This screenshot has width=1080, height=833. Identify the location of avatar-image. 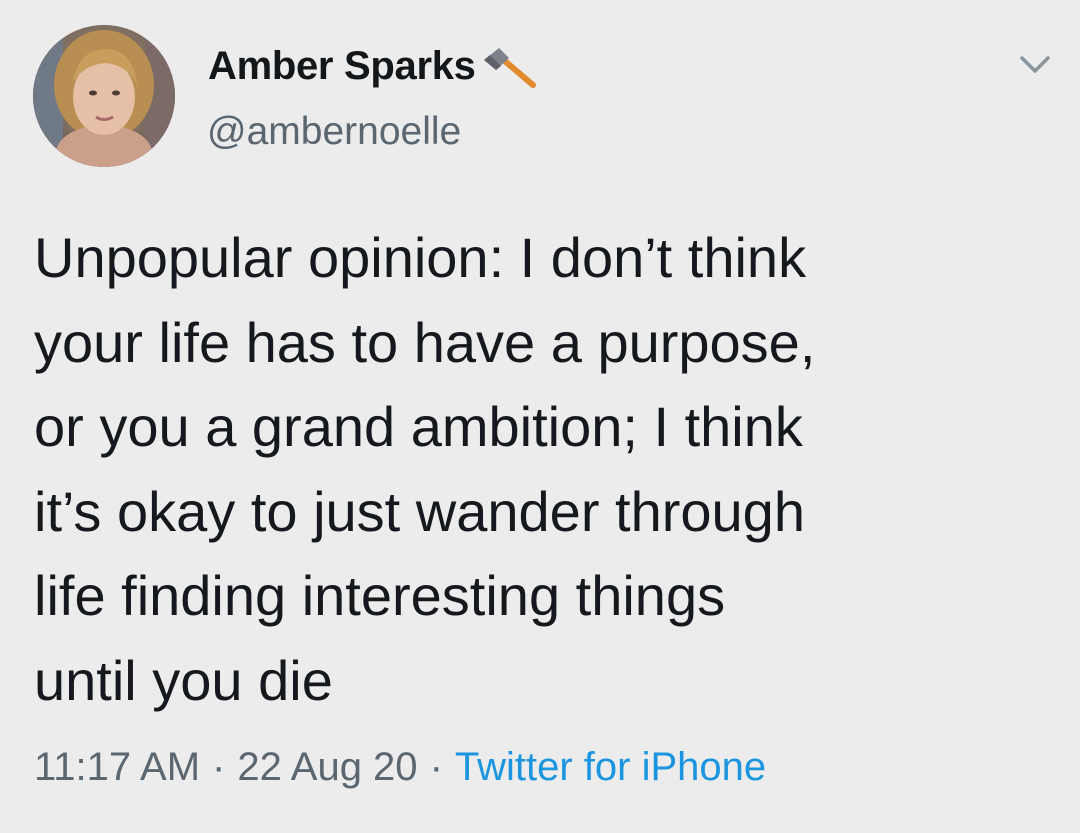
(104, 96).